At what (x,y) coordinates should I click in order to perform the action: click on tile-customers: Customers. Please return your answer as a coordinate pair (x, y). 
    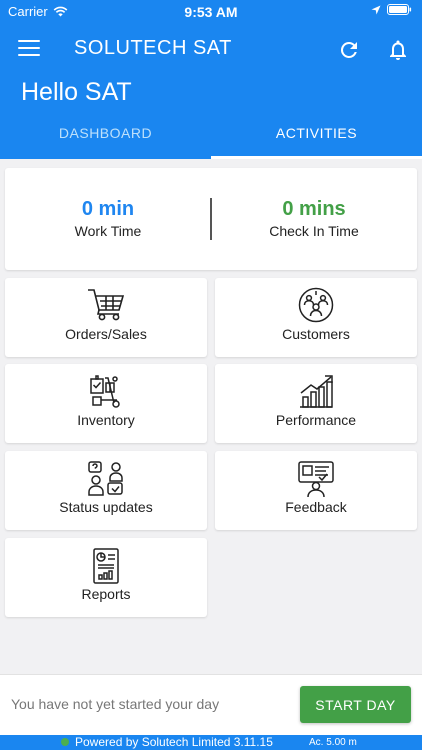
    Looking at the image, I should click on (316, 317).